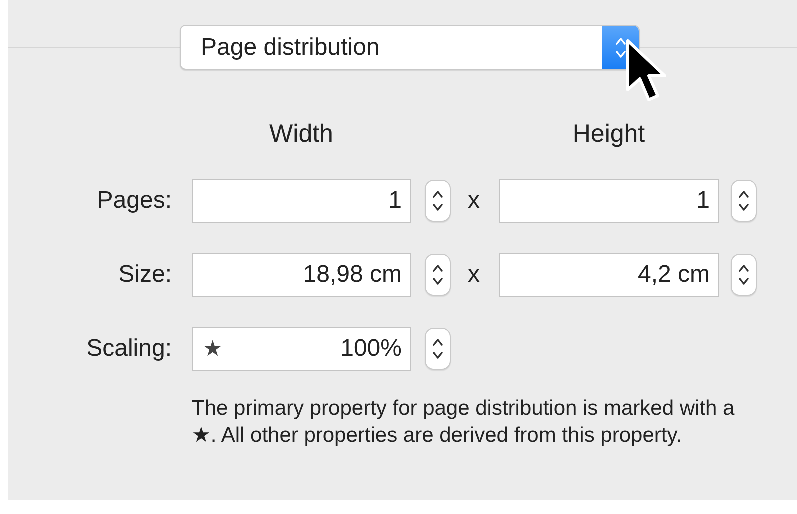  Describe the element at coordinates (145, 275) in the screenshot. I see `row-label: Size:` at that location.